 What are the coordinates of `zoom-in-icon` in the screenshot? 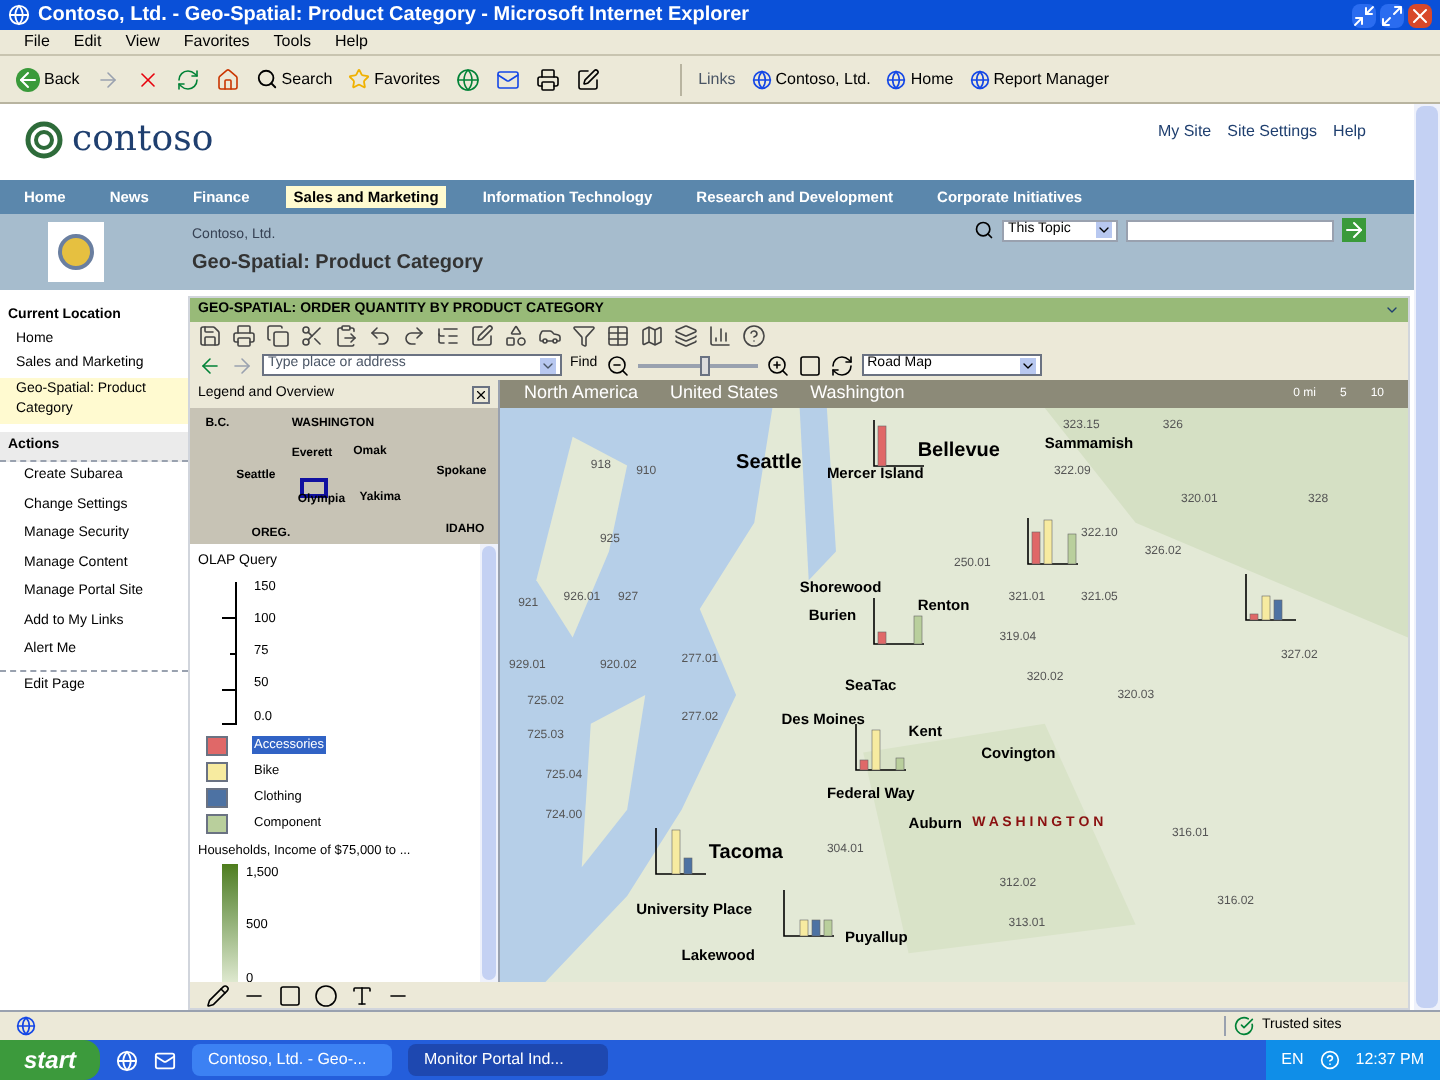 It's located at (777, 365).